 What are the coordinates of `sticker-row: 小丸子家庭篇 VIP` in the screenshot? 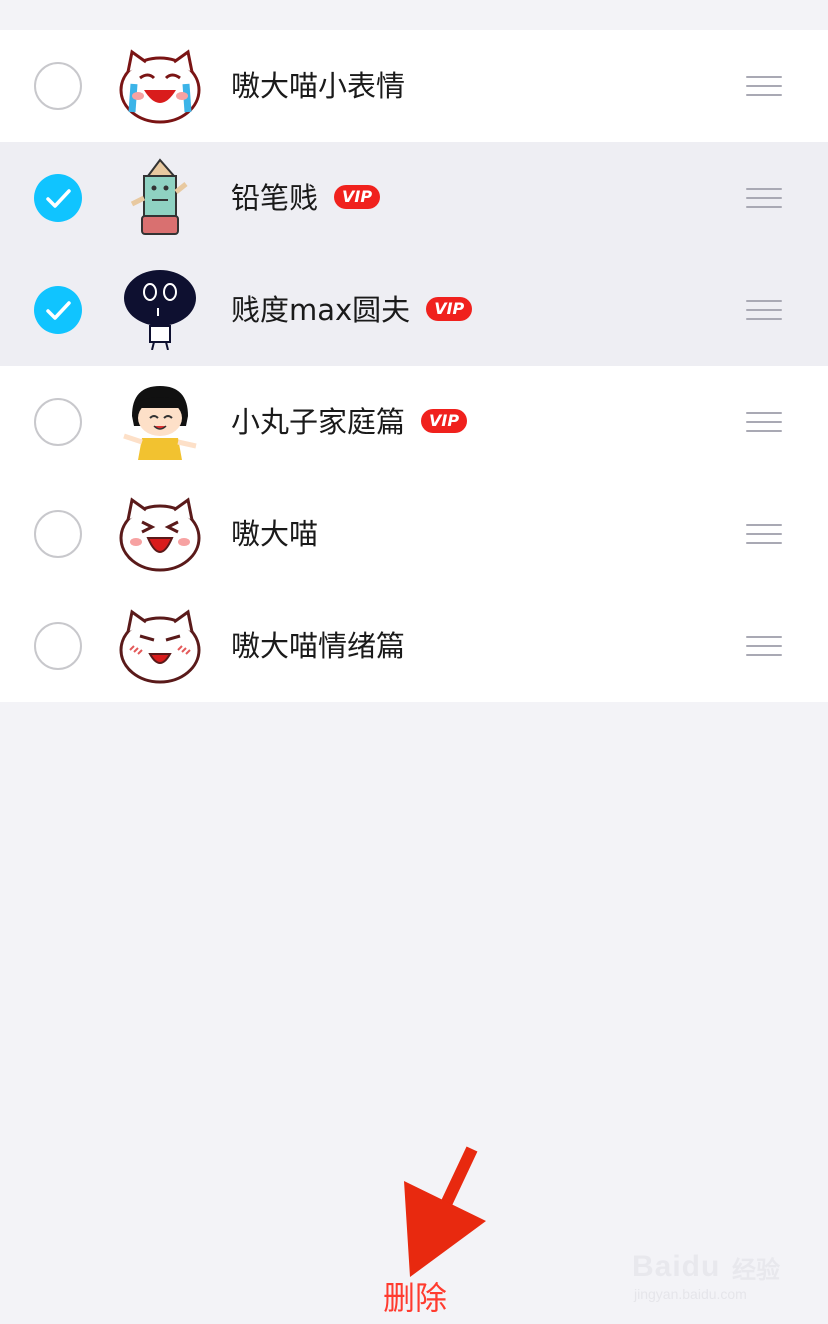 It's located at (414, 422).